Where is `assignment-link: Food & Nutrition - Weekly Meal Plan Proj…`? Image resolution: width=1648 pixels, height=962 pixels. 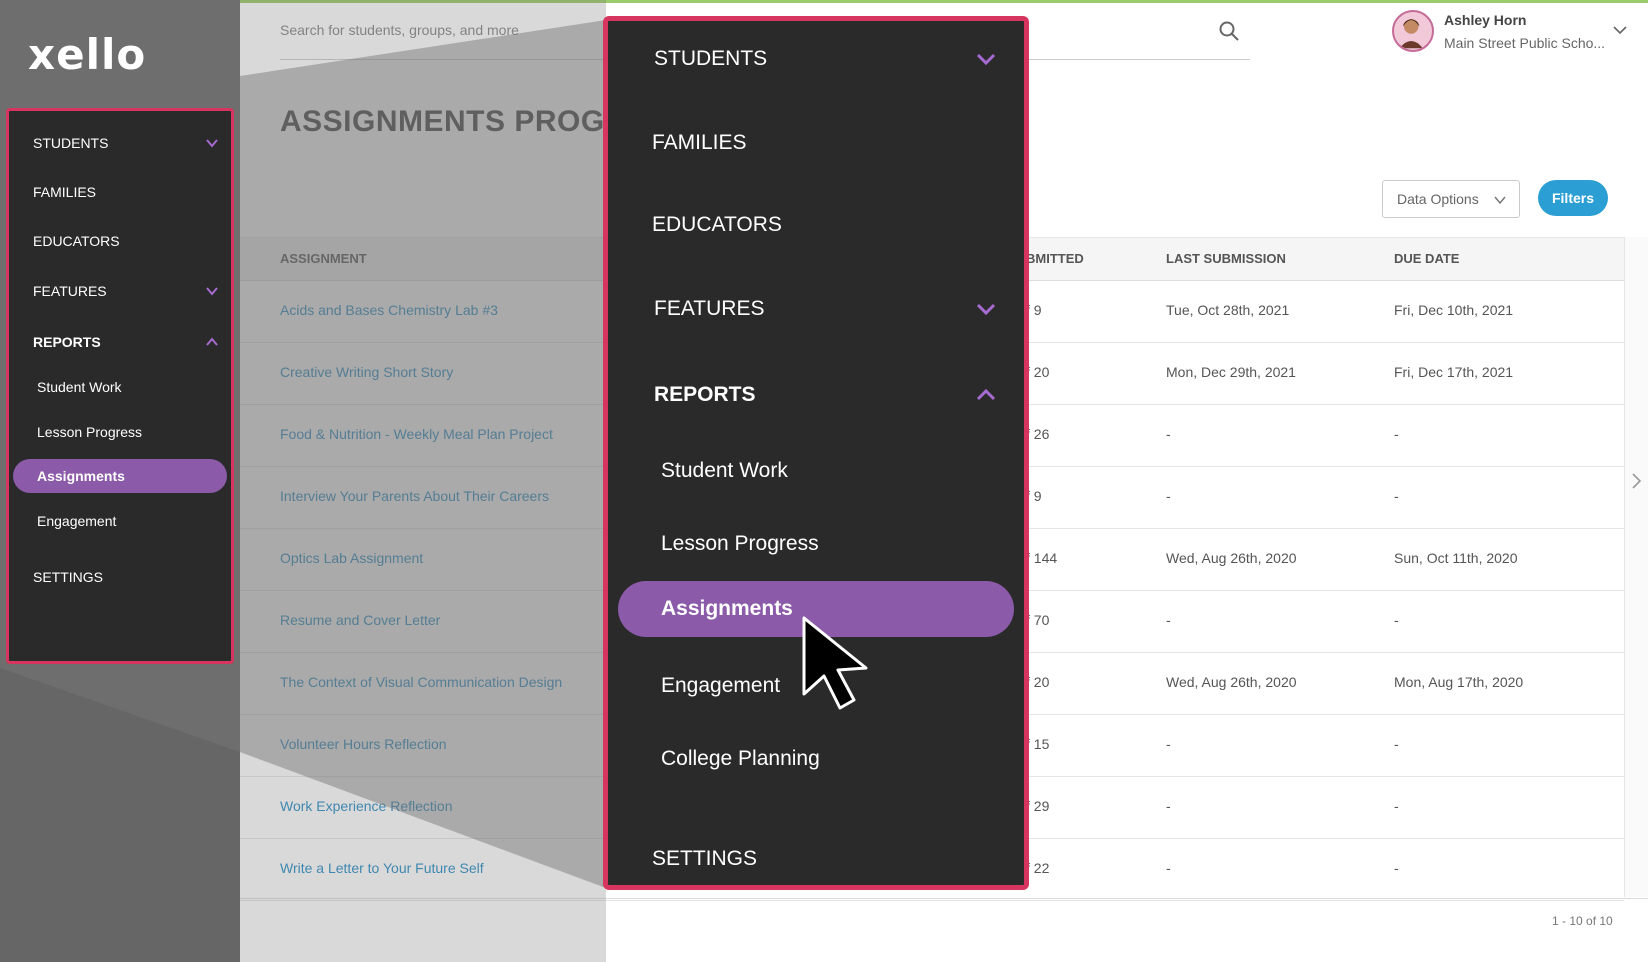 assignment-link: Food & Nutrition - Weekly Meal Plan Proj… is located at coordinates (416, 434).